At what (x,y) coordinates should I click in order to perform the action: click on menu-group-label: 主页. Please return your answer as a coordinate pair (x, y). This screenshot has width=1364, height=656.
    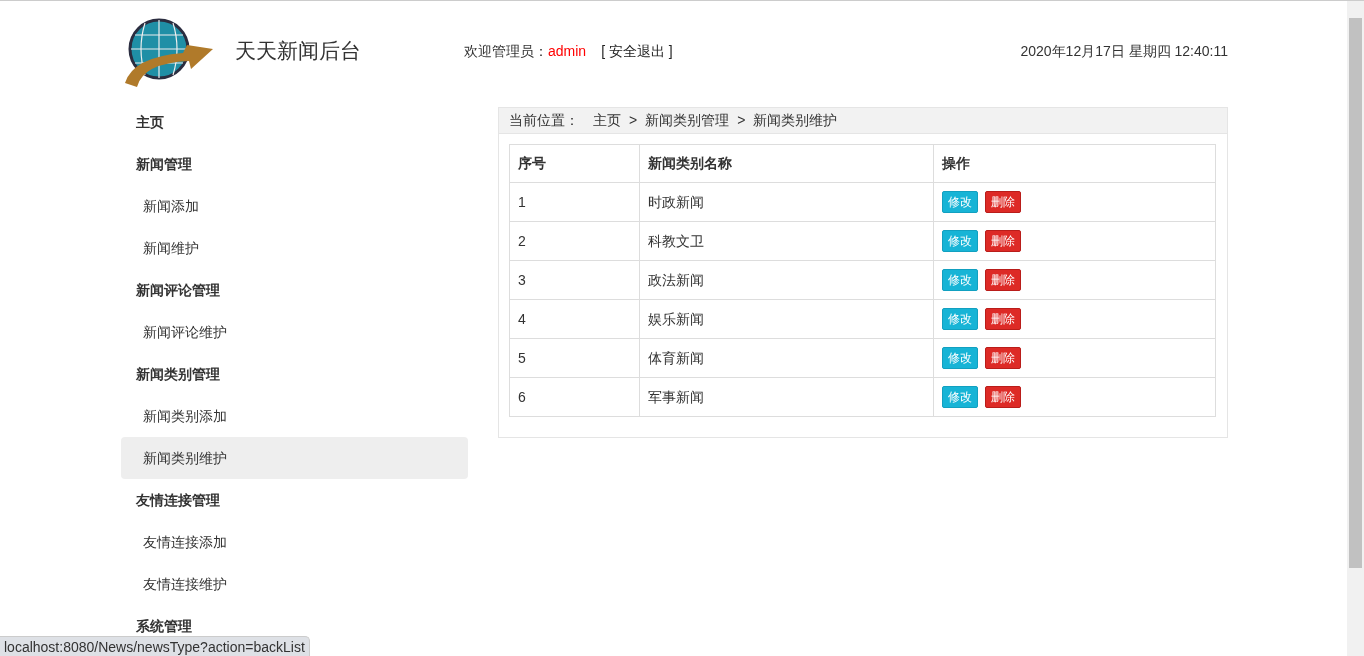
    Looking at the image, I should click on (294, 122).